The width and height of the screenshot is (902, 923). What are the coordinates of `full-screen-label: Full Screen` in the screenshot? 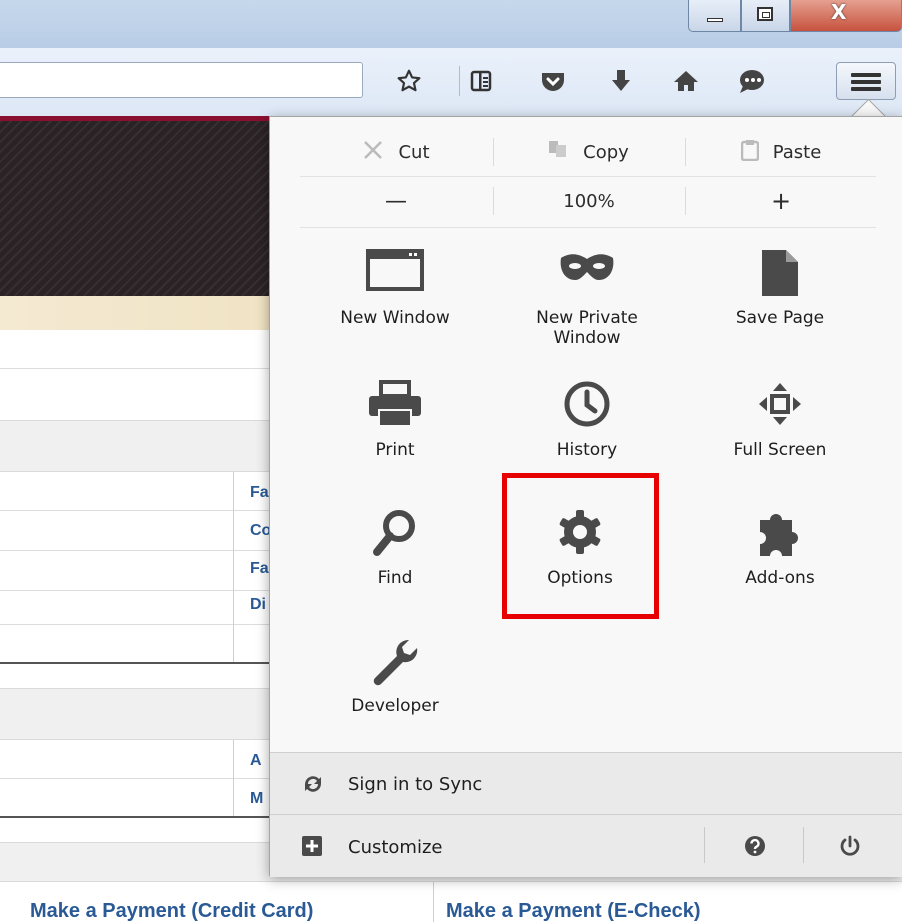 It's located at (780, 450).